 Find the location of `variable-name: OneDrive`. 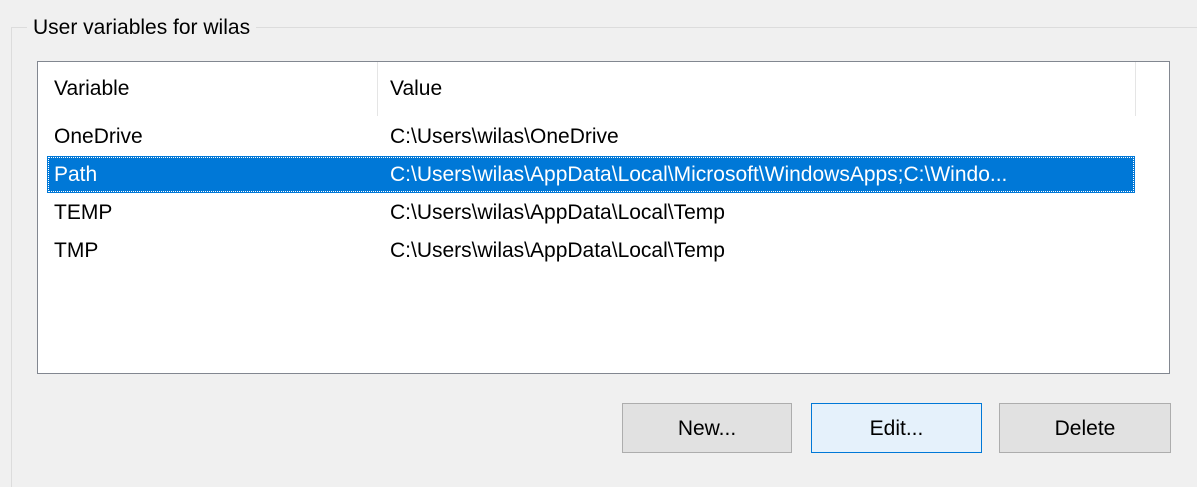

variable-name: OneDrive is located at coordinates (98, 136).